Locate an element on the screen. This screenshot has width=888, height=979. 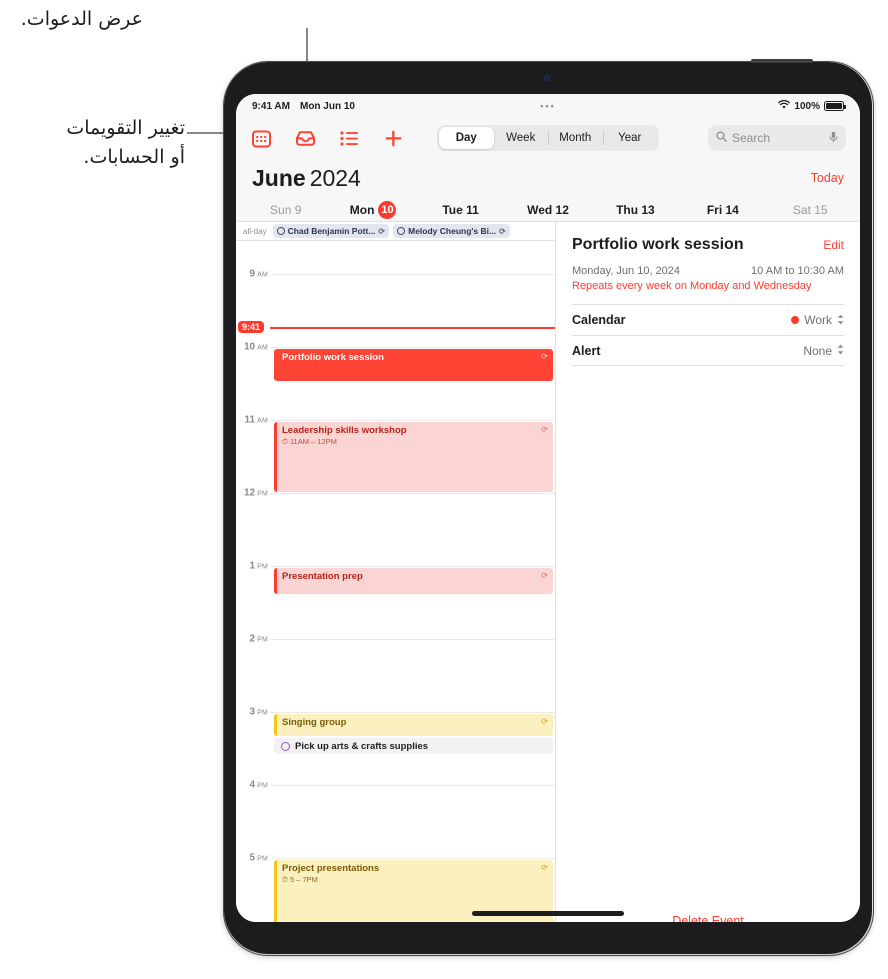
day-header-sat: Sat 15 is located at coordinates (810, 210).